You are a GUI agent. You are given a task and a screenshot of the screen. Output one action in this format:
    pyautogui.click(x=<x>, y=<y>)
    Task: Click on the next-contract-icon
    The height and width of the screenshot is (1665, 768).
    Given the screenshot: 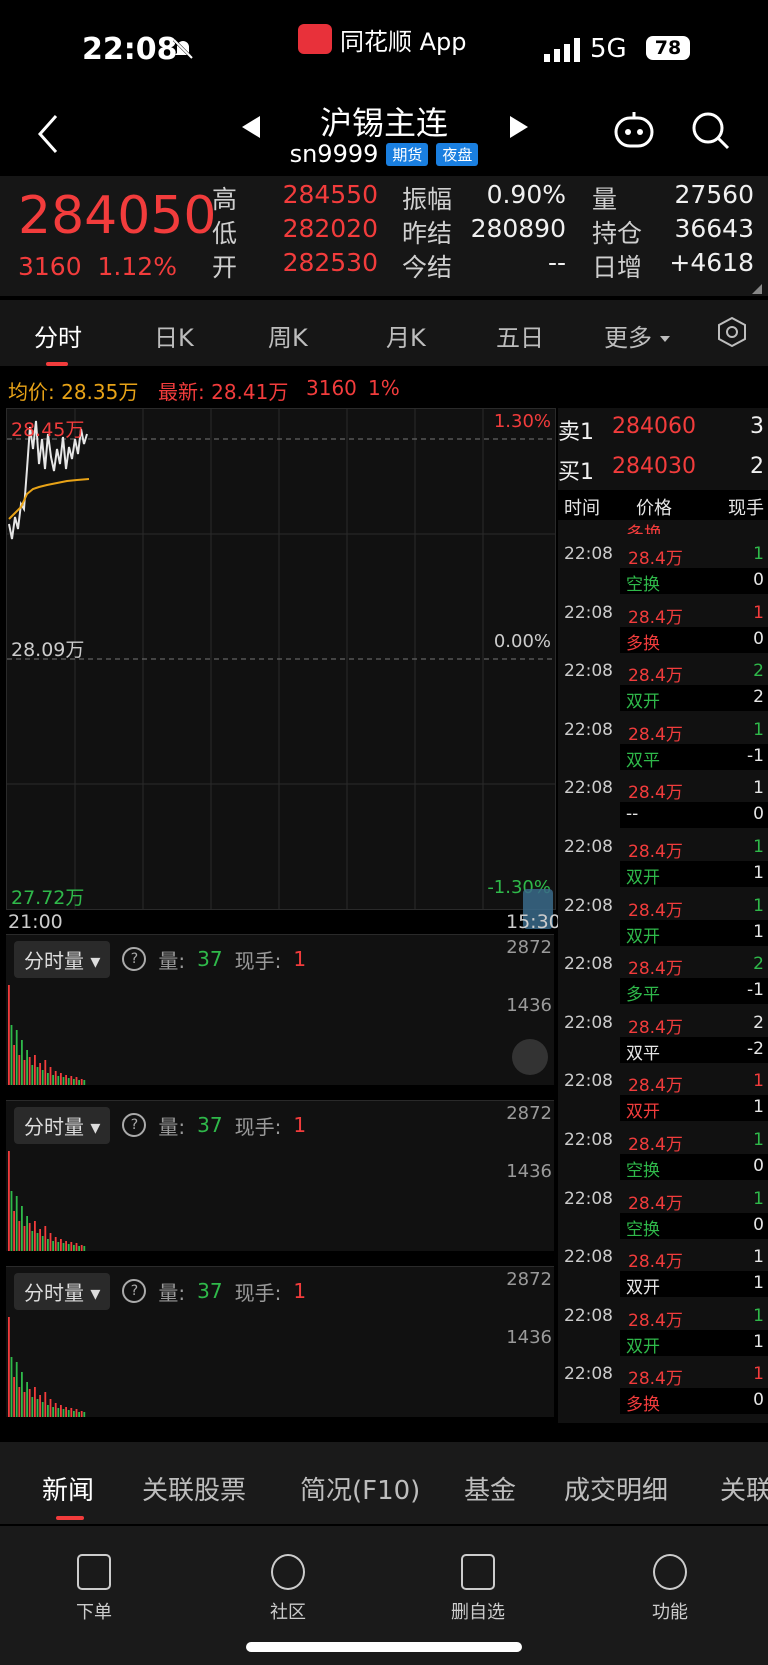 What is the action you would take?
    pyautogui.click(x=519, y=129)
    